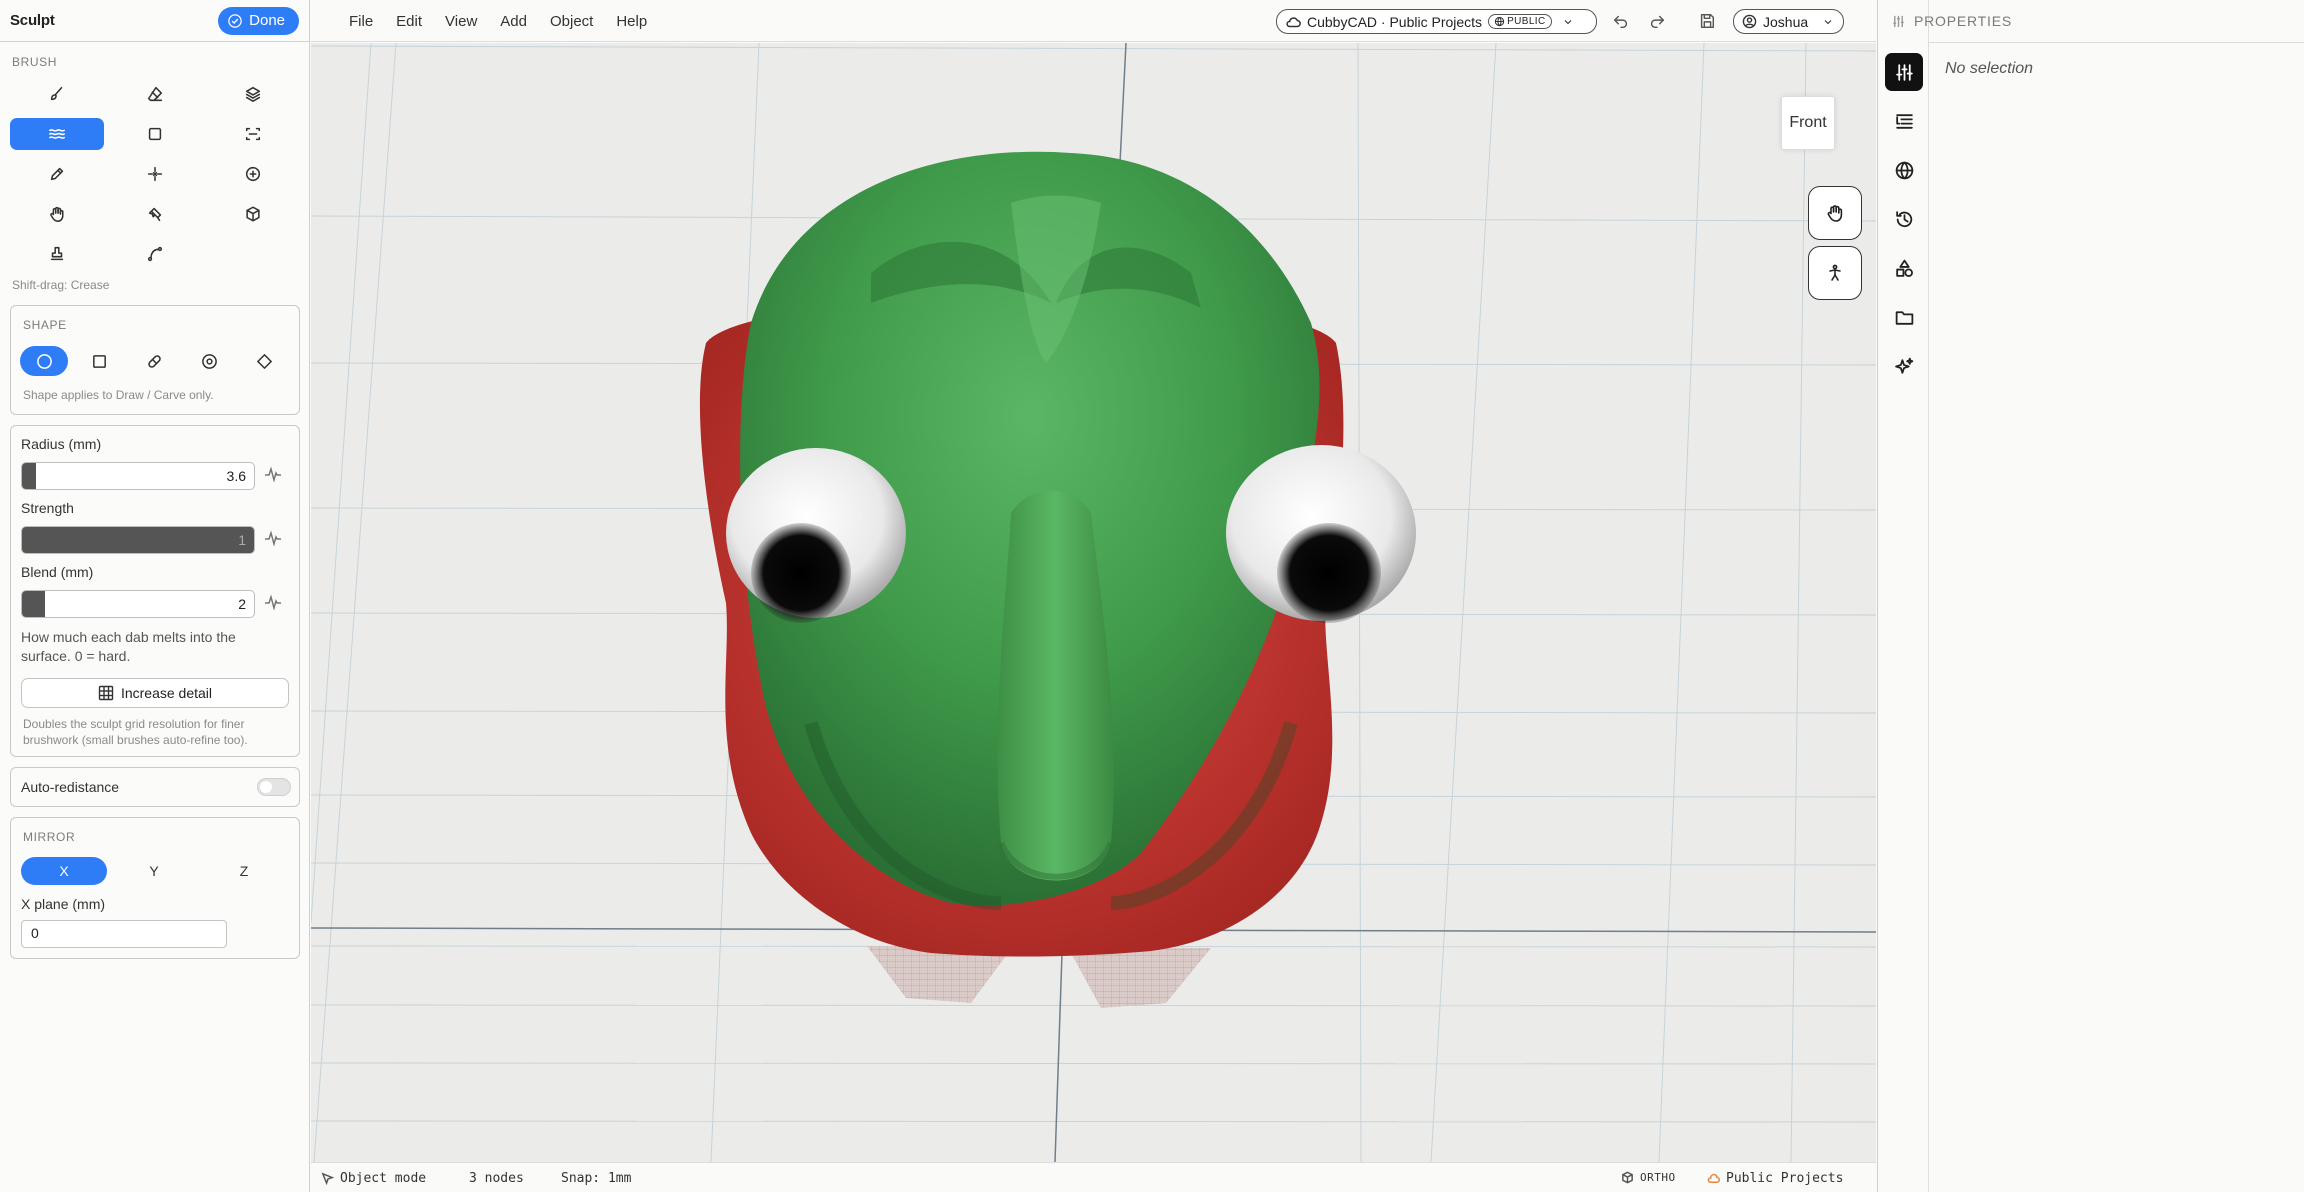  I want to click on brush-section-label: BRUSH, so click(35, 62).